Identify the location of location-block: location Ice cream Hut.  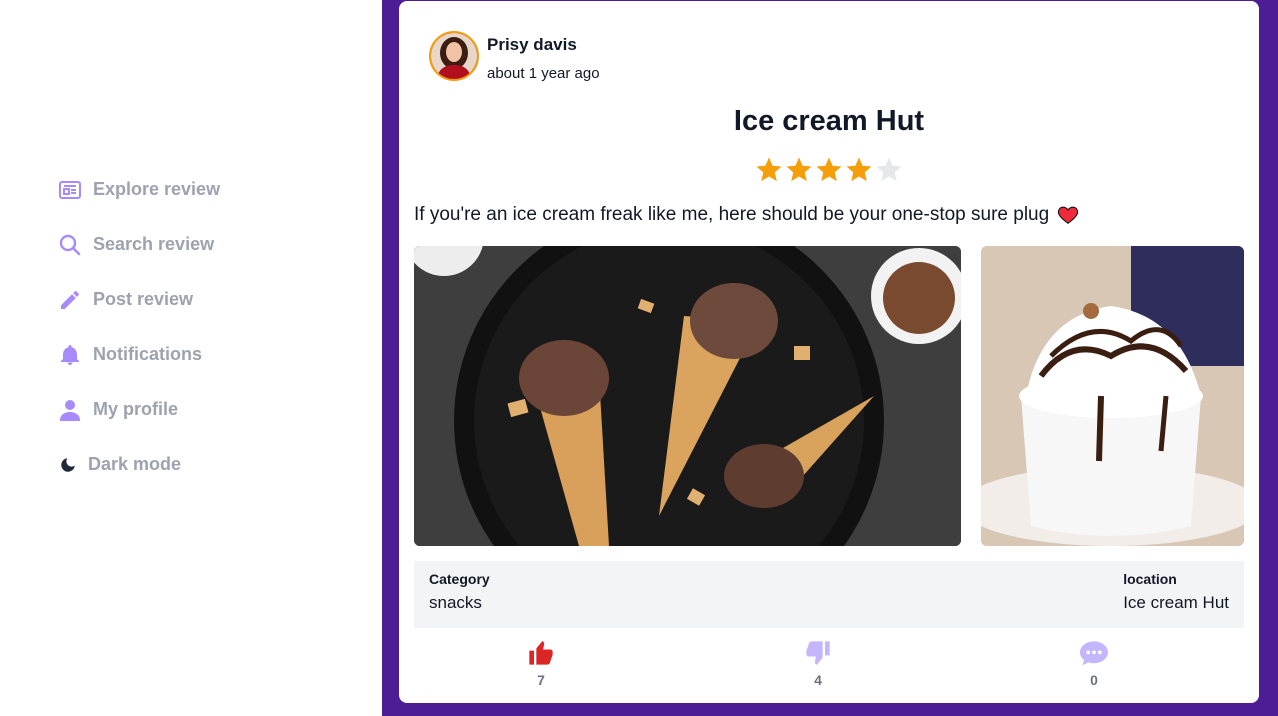
(1176, 592).